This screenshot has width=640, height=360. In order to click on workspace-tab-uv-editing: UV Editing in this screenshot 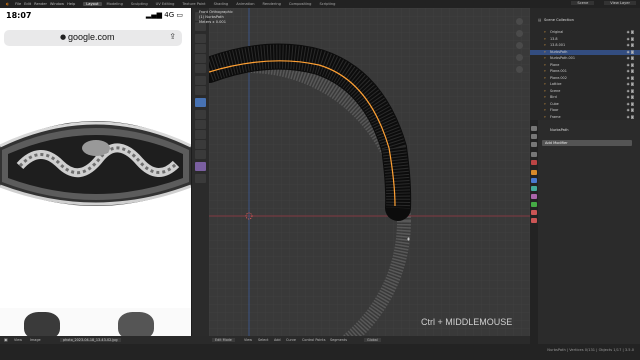, I will do `click(165, 4)`.